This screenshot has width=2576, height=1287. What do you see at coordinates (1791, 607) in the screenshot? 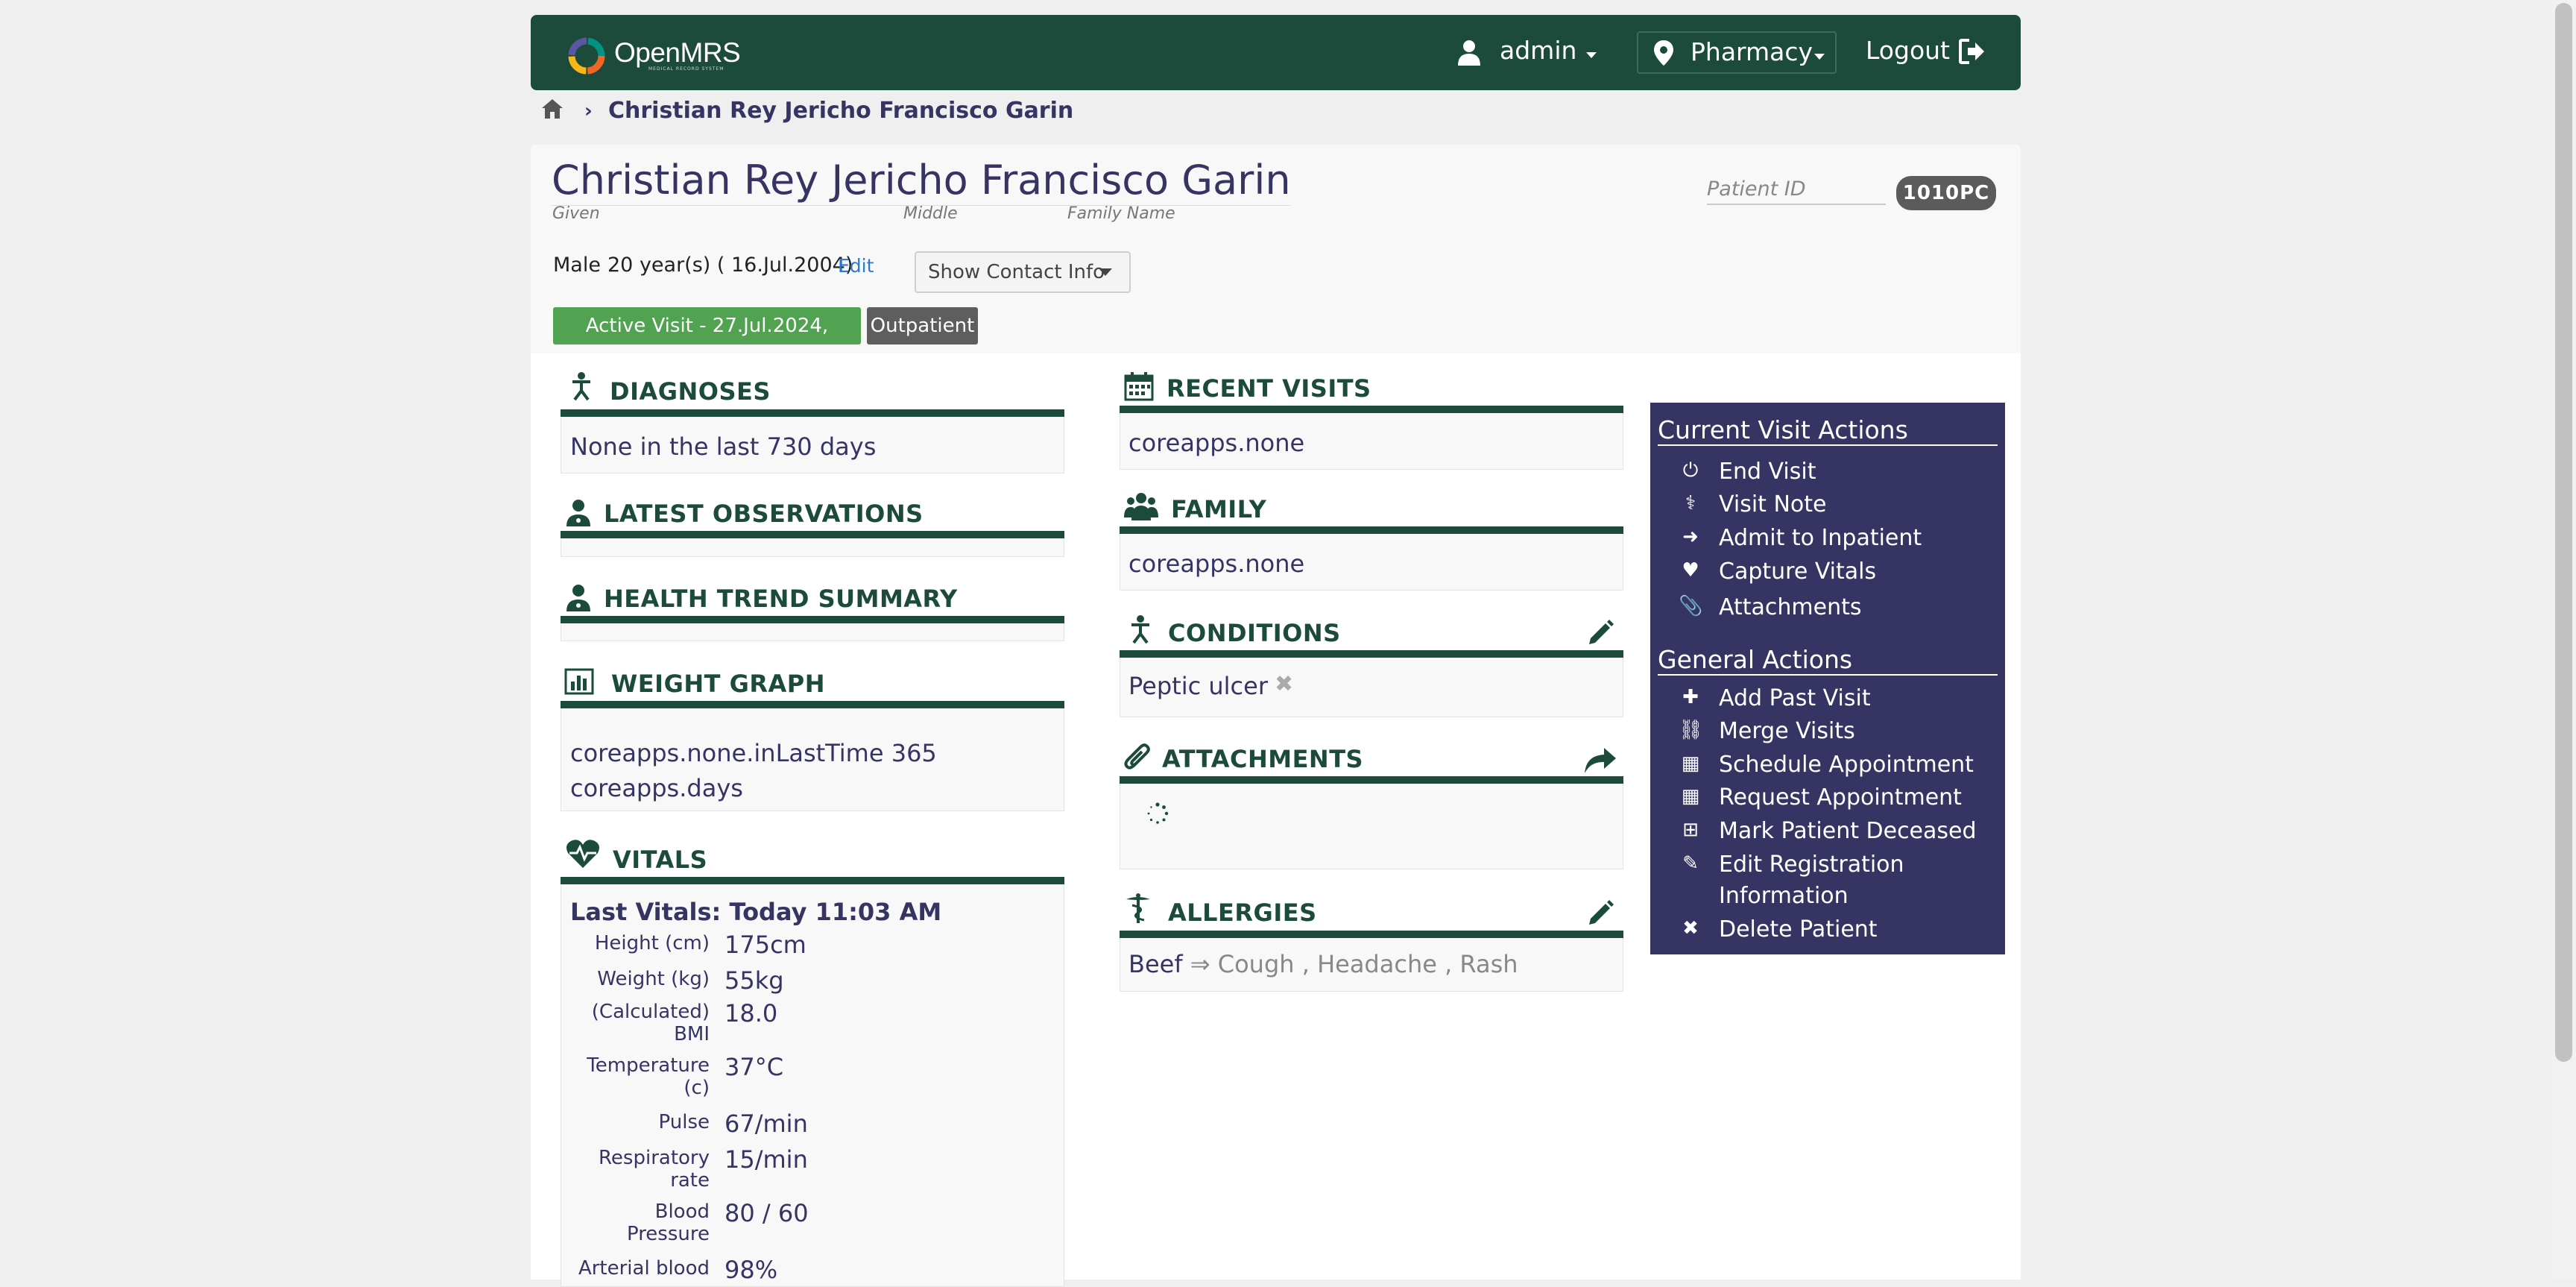
I see `sidebar-action-label: Attachments` at bounding box center [1791, 607].